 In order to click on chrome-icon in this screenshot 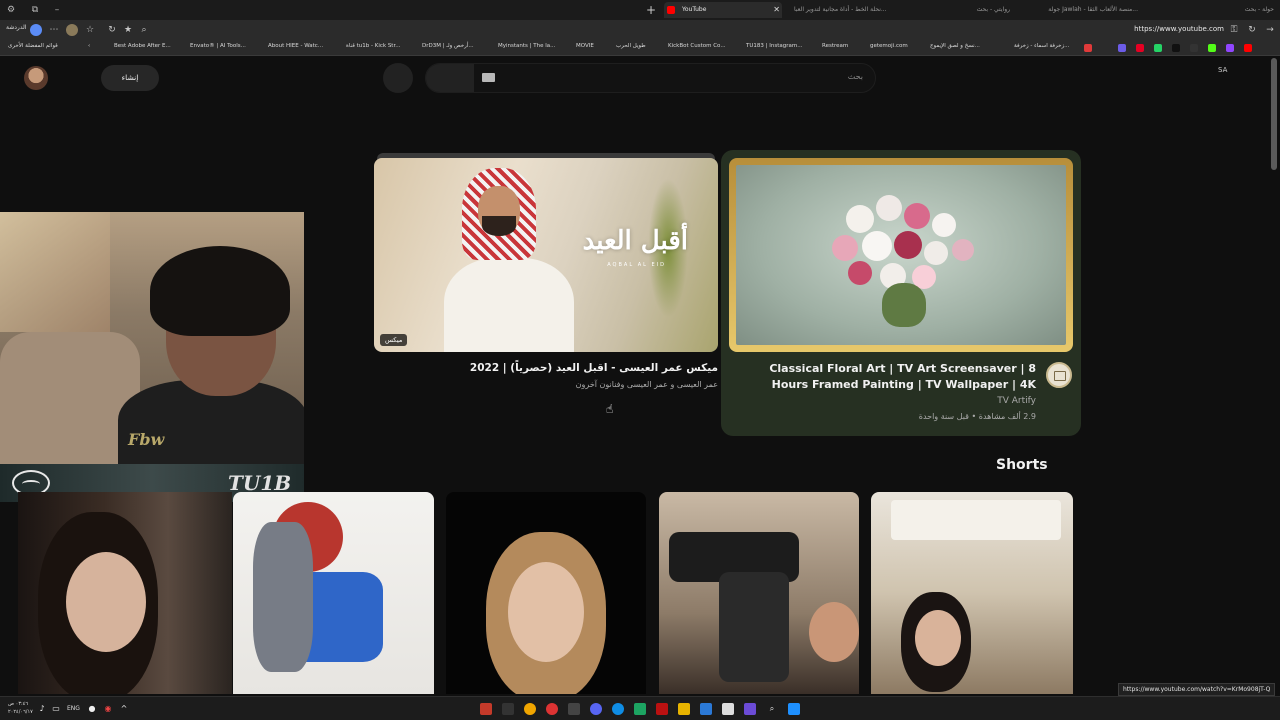, I will do `click(530, 709)`.